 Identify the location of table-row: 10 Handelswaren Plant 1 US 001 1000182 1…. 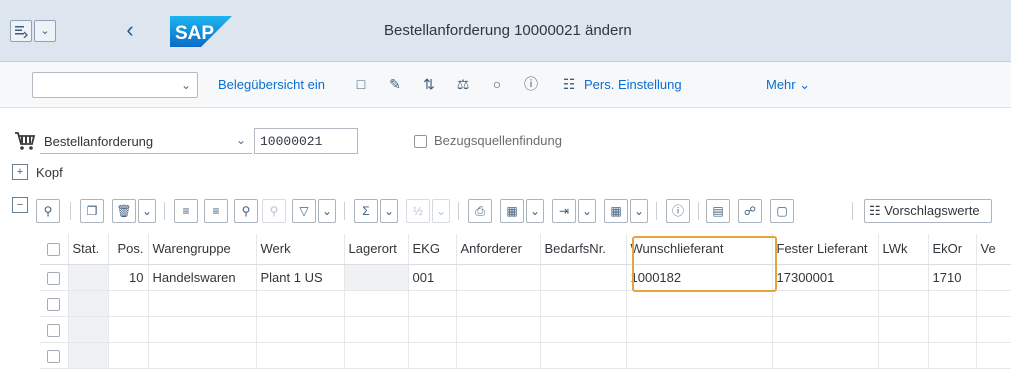
(525, 277).